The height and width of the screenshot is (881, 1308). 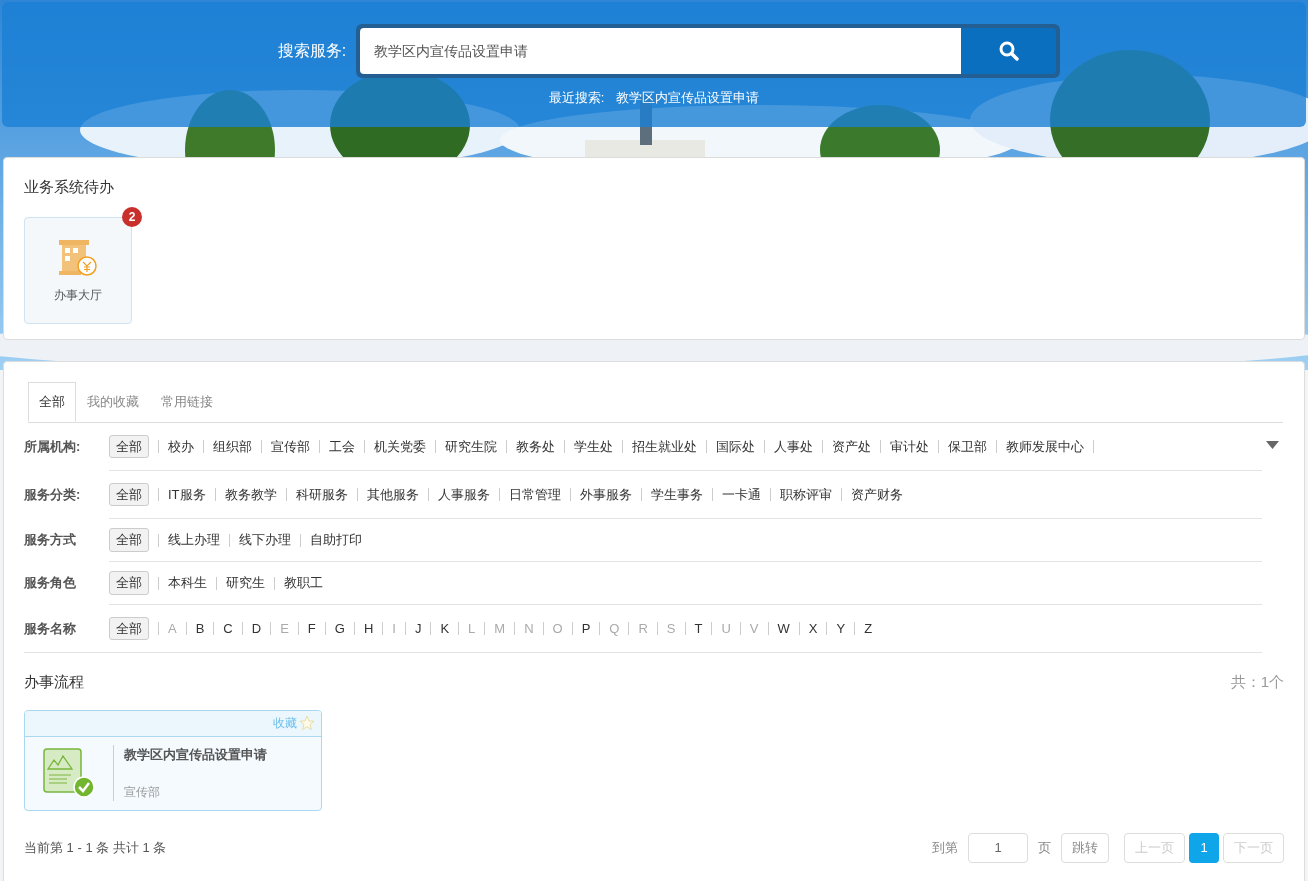 I want to click on filter-option: 资产处, so click(x=851, y=446).